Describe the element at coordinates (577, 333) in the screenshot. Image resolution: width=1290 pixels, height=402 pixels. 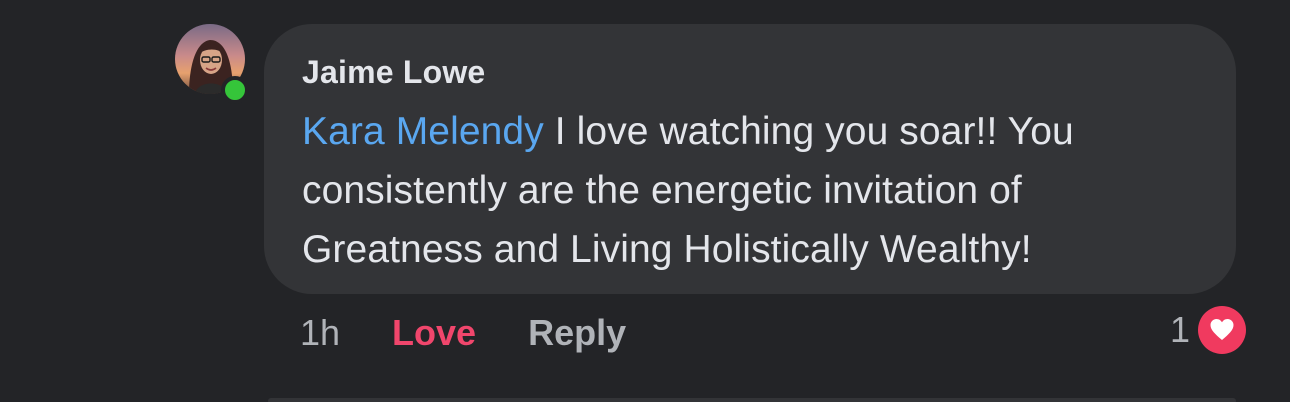
I see `reply-button: Reply` at that location.